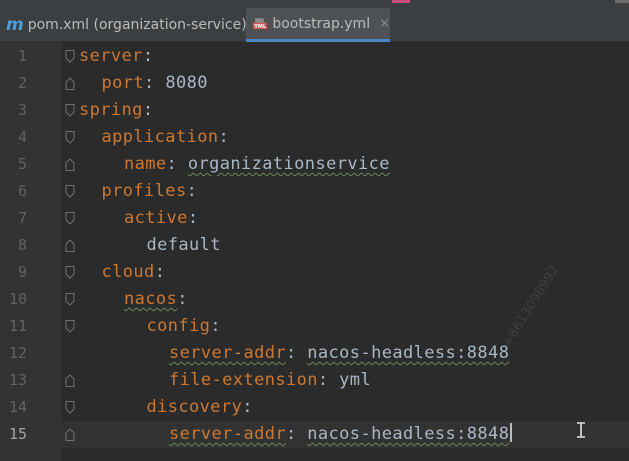  I want to click on text-caret, so click(511, 432).